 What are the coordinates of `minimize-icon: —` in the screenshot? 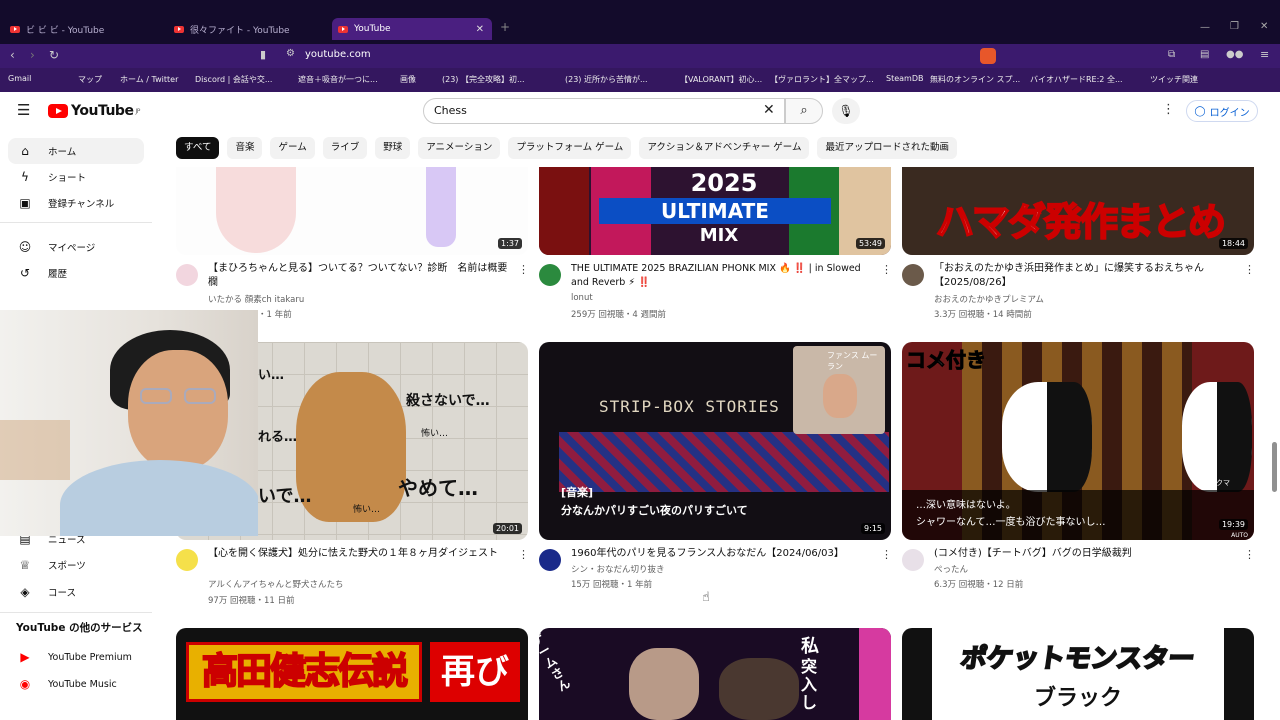 It's located at (1205, 27).